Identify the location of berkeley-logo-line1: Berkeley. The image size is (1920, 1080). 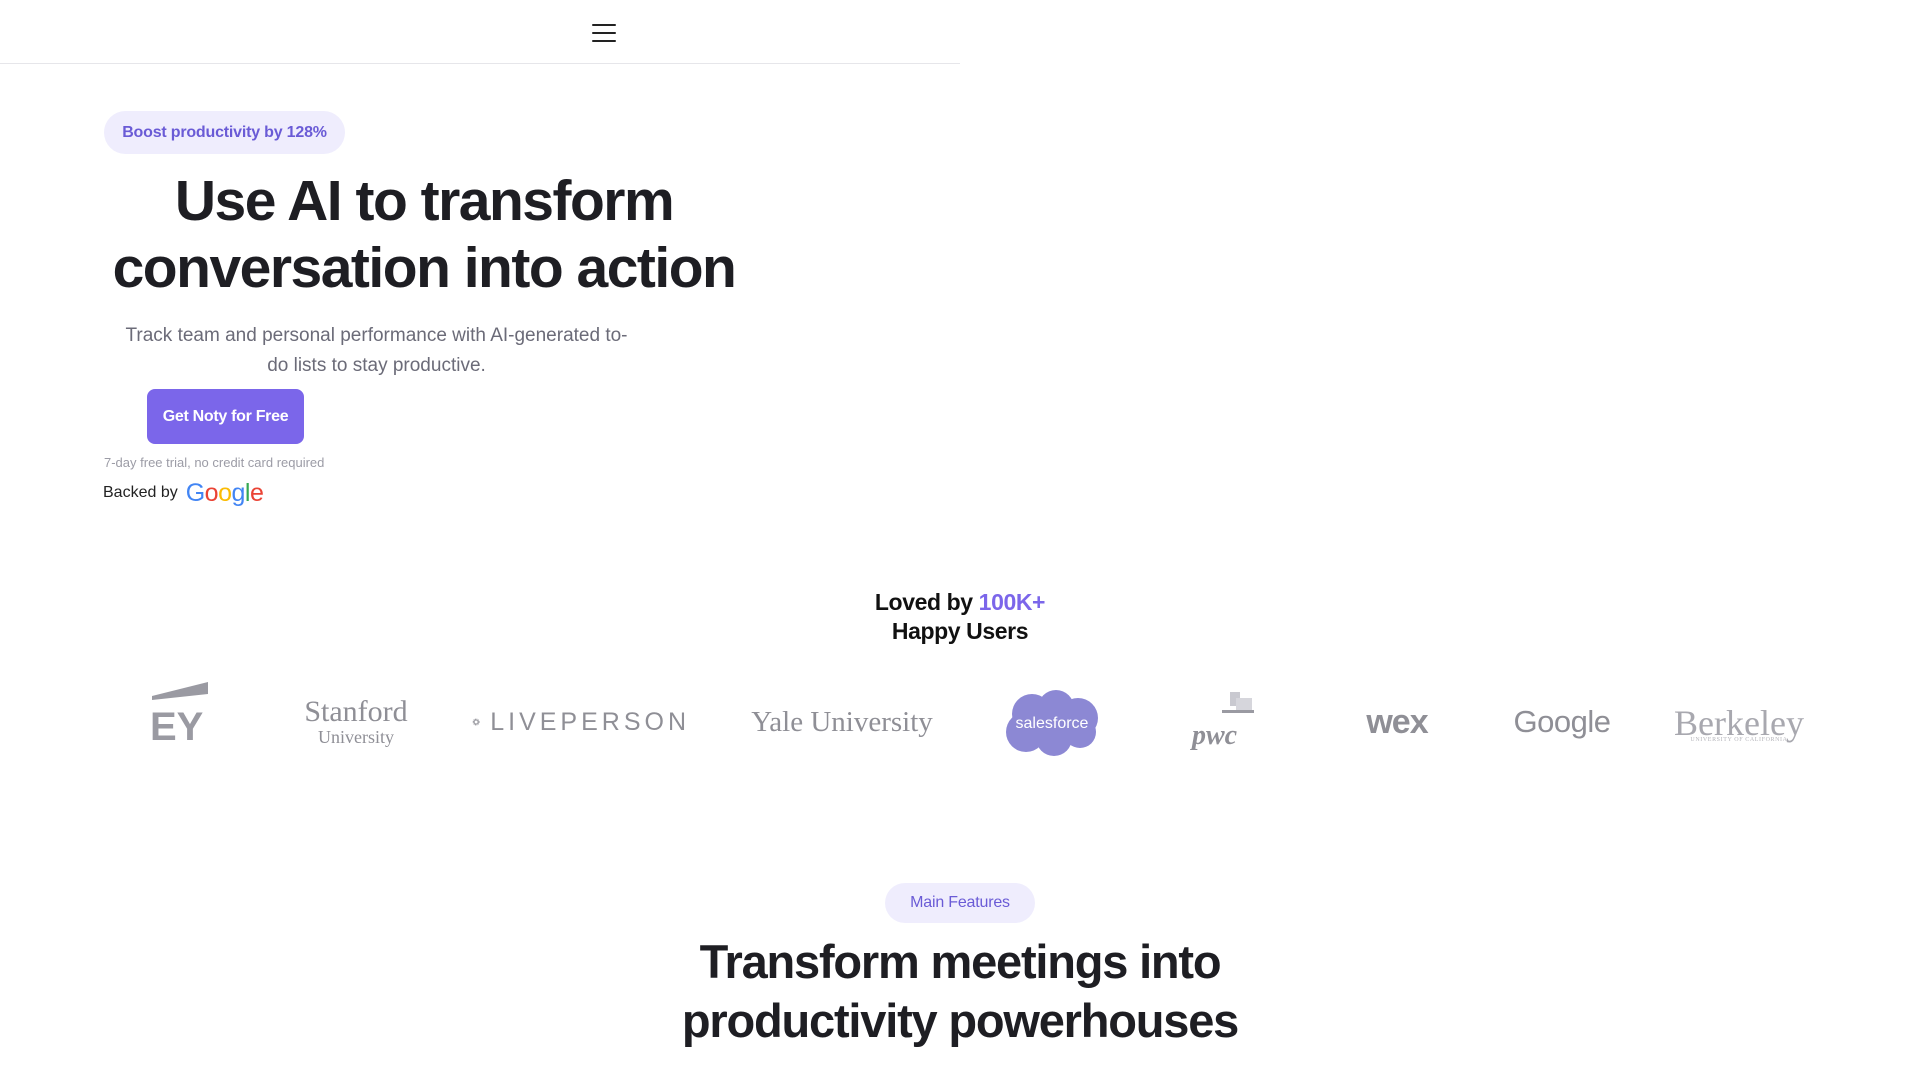
(1739, 723).